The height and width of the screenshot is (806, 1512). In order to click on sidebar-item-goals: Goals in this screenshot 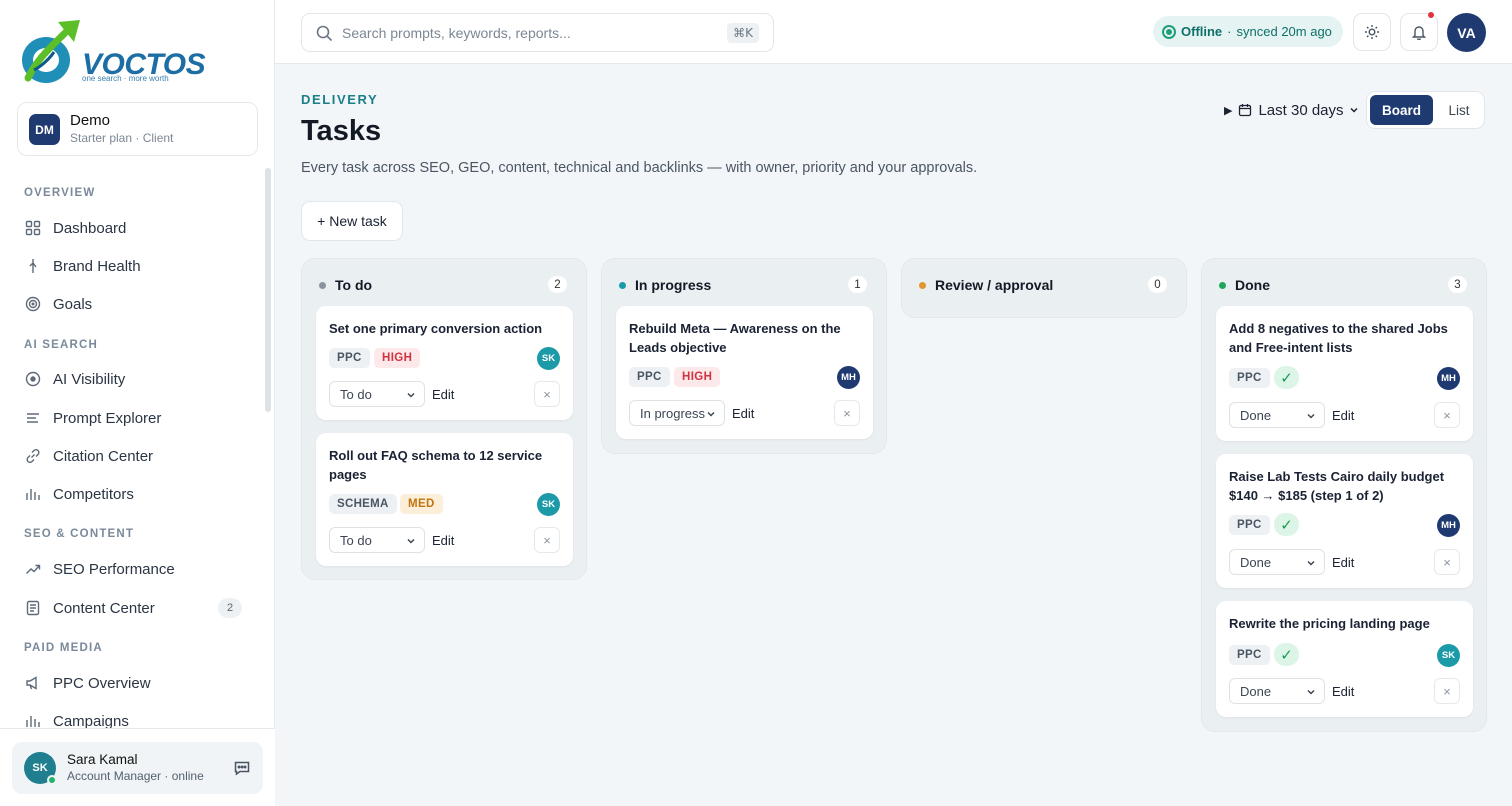, I will do `click(135, 304)`.